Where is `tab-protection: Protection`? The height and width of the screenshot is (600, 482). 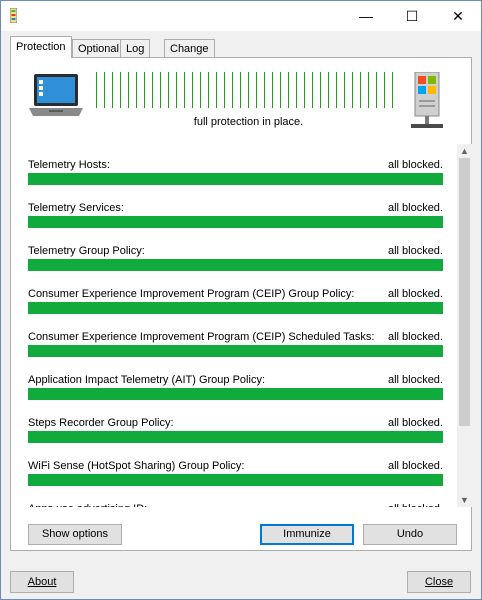
tab-protection: Protection is located at coordinates (41, 47).